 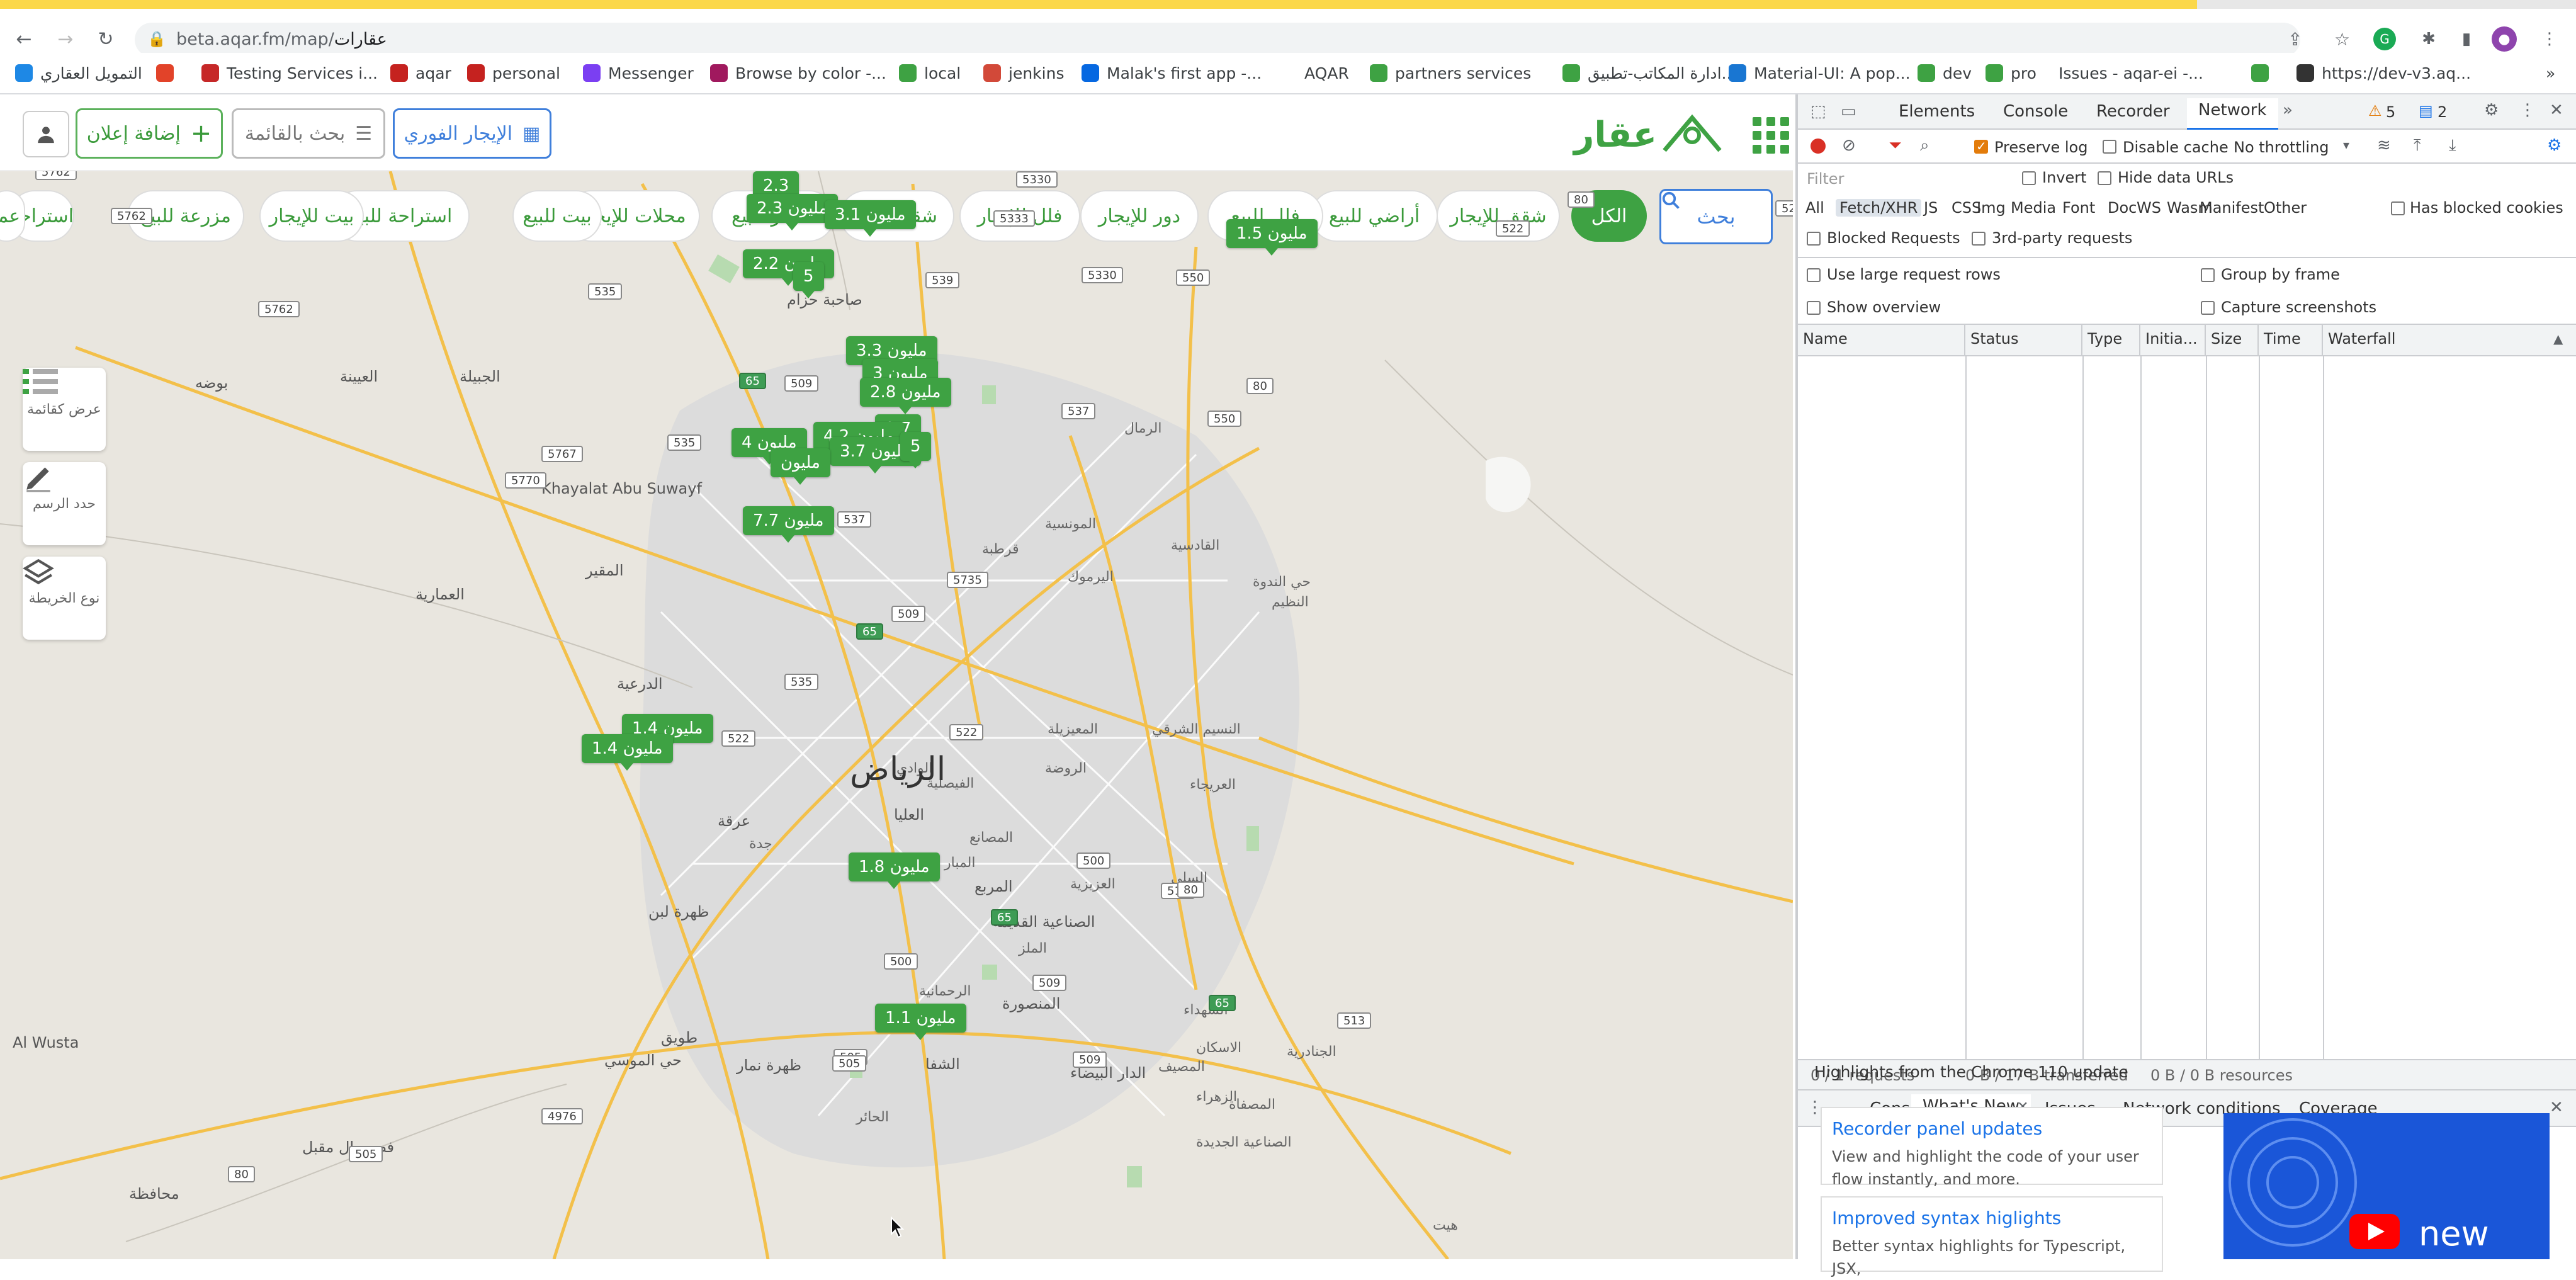 I want to click on bookmarks-overflow-icon: », so click(x=2550, y=73).